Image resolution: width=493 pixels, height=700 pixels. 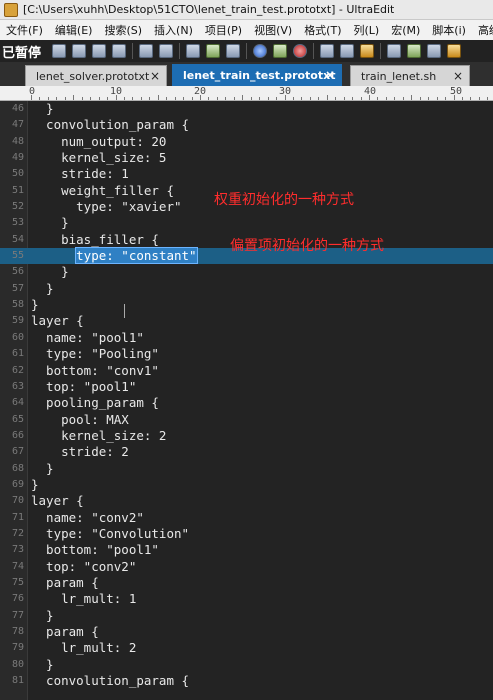 What do you see at coordinates (246, 583) in the screenshot?
I see `code-line: 75 param {` at bounding box center [246, 583].